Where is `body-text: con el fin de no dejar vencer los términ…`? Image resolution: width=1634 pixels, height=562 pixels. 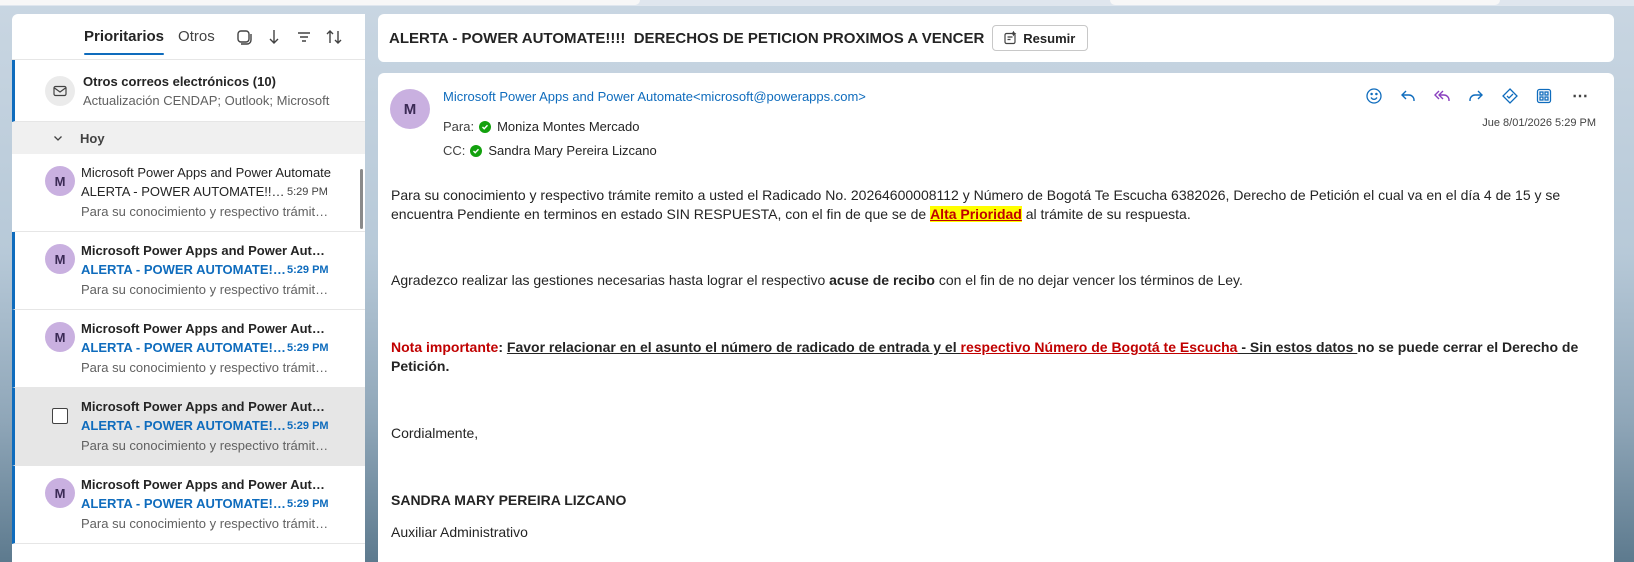 body-text: con el fin de no dejar vencer los términ… is located at coordinates (1088, 280).